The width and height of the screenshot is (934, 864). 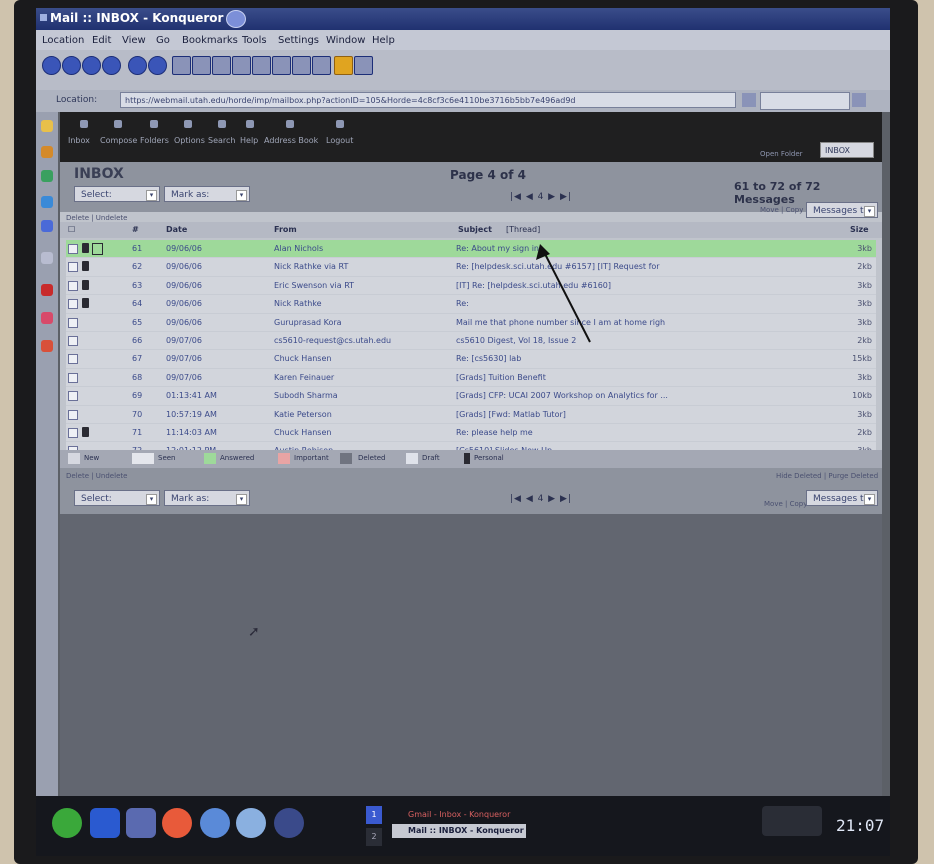 I want to click on move-copy-link: Move | Copy, so click(x=781, y=210).